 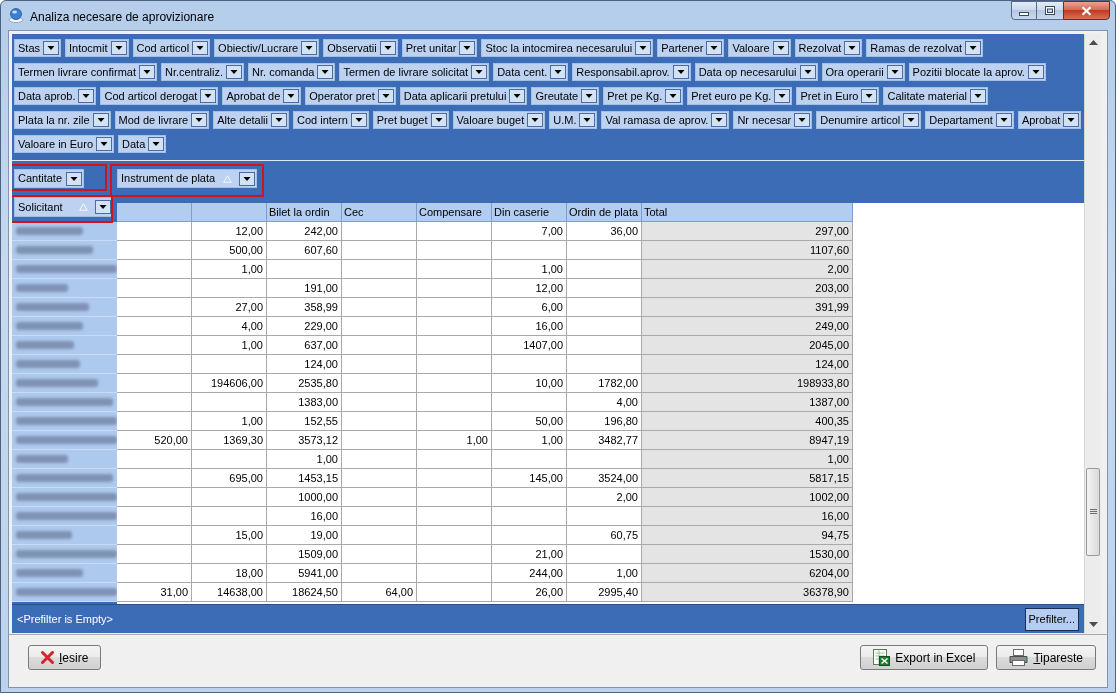 I want to click on print-button: Tipareste, so click(x=1046, y=657).